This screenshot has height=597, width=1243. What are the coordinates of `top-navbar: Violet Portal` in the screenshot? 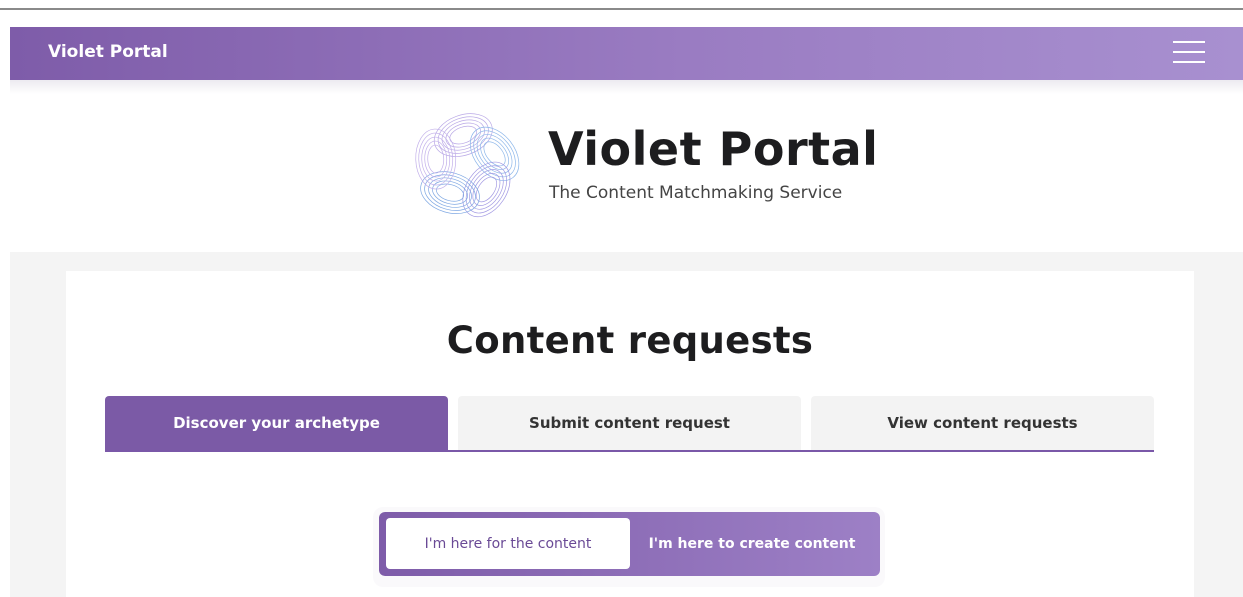 It's located at (626, 53).